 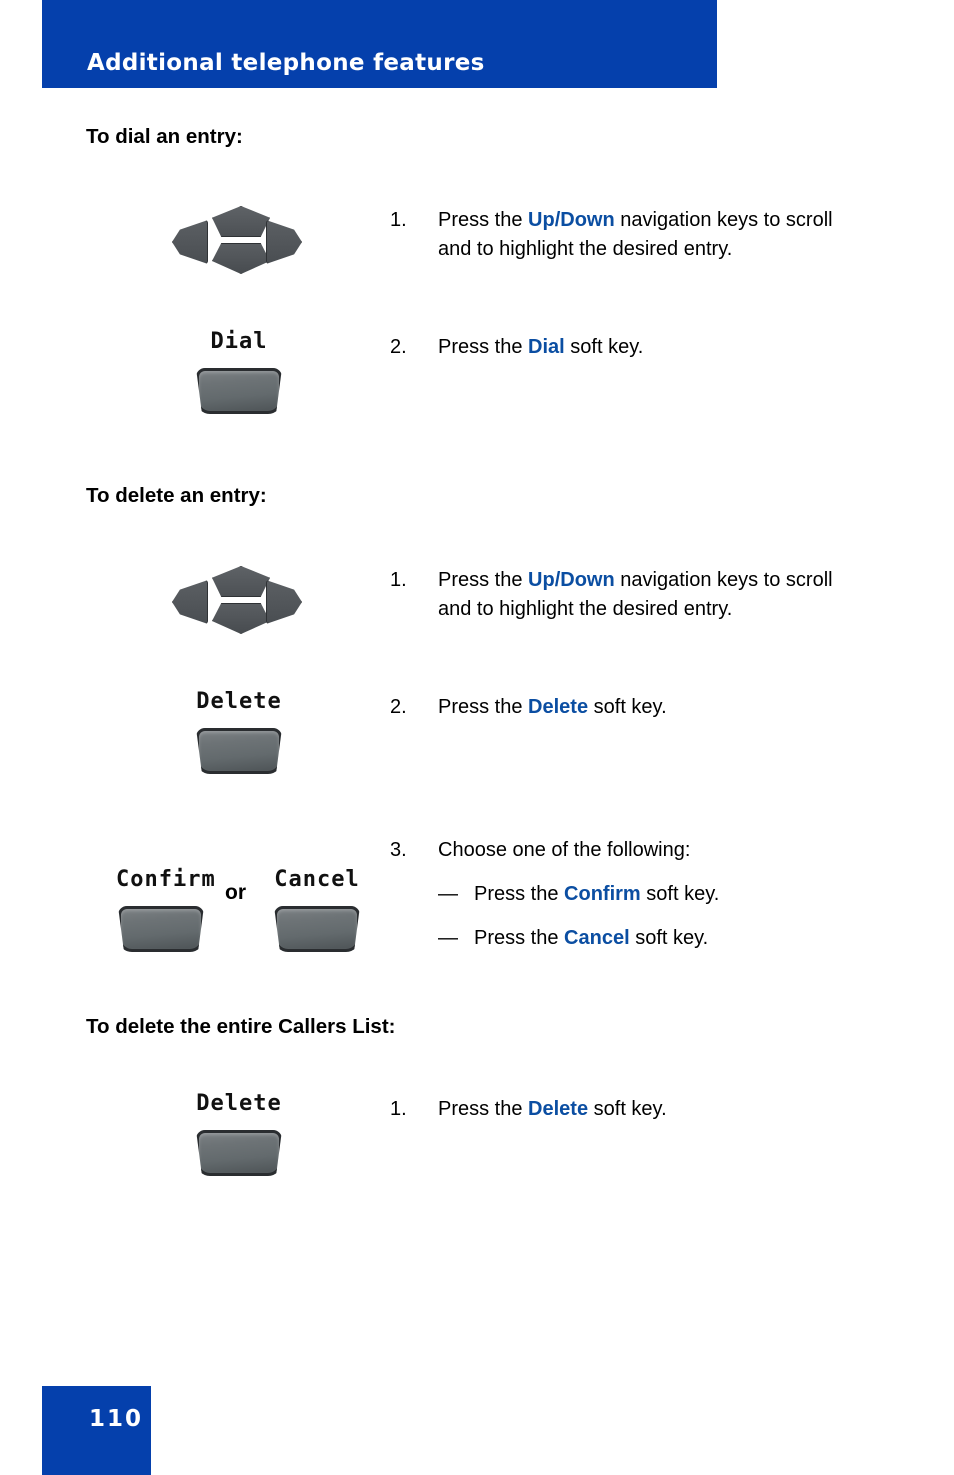 I want to click on sub-step-item: — Press the Cancel soft key., so click(x=649, y=938).